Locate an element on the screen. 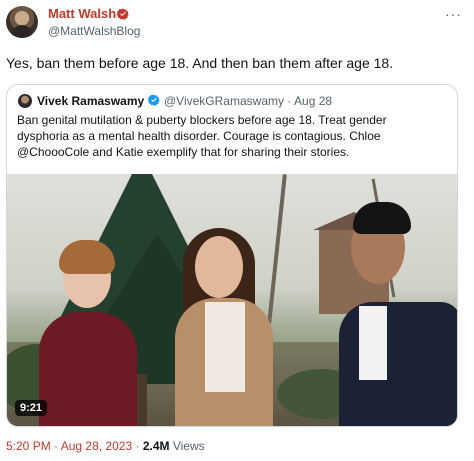  video-duration: 9:21 is located at coordinates (31, 408).